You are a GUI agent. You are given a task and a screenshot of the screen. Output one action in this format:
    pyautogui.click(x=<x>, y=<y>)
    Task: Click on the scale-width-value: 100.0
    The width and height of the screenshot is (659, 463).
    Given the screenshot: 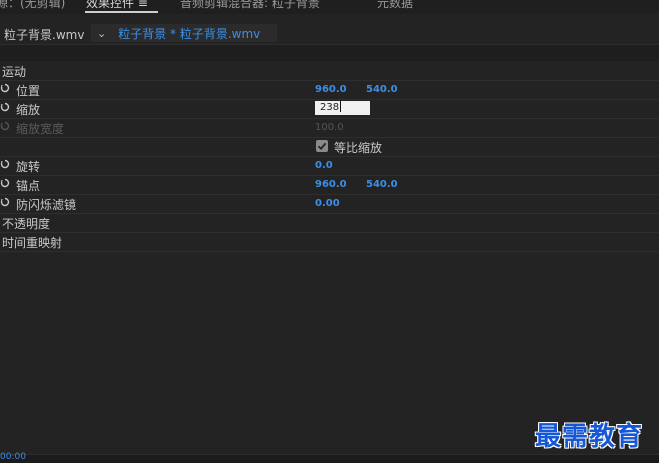 What is the action you would take?
    pyautogui.click(x=329, y=127)
    